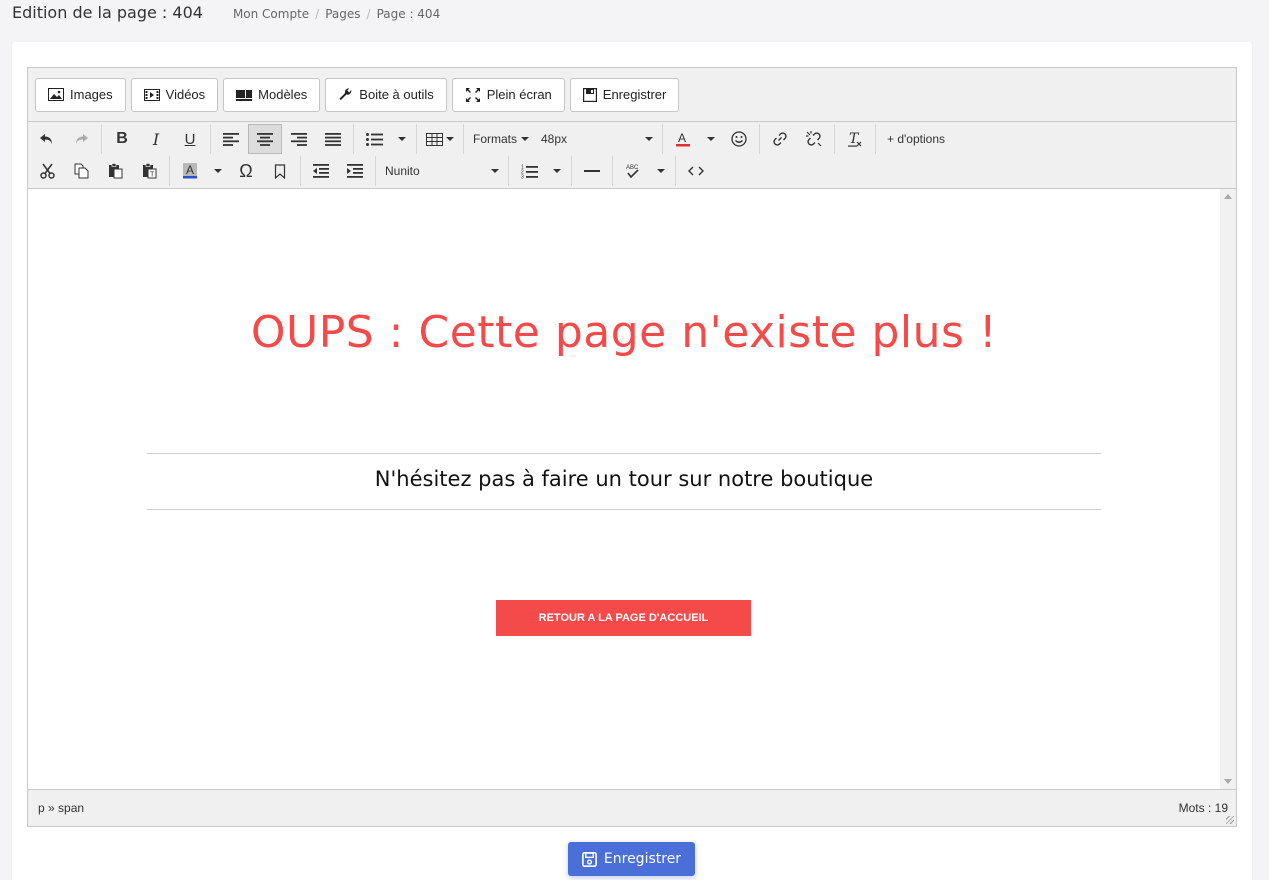 This screenshot has width=1269, height=880. What do you see at coordinates (402, 139) in the screenshot?
I see `bullet-list-dropdown` at bounding box center [402, 139].